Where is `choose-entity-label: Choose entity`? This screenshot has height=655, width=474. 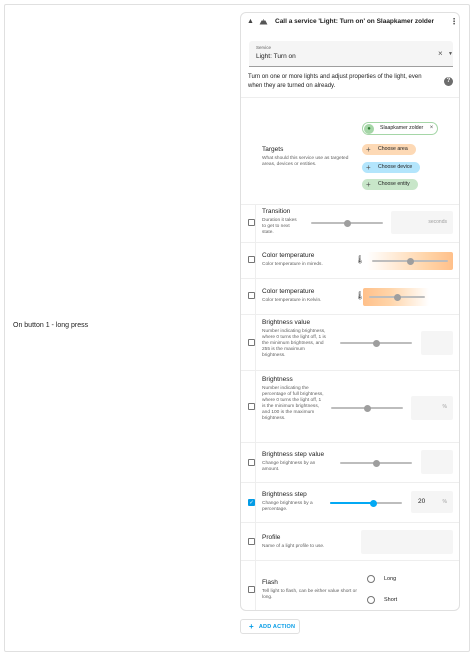
choose-entity-label: Choose entity is located at coordinates (394, 184).